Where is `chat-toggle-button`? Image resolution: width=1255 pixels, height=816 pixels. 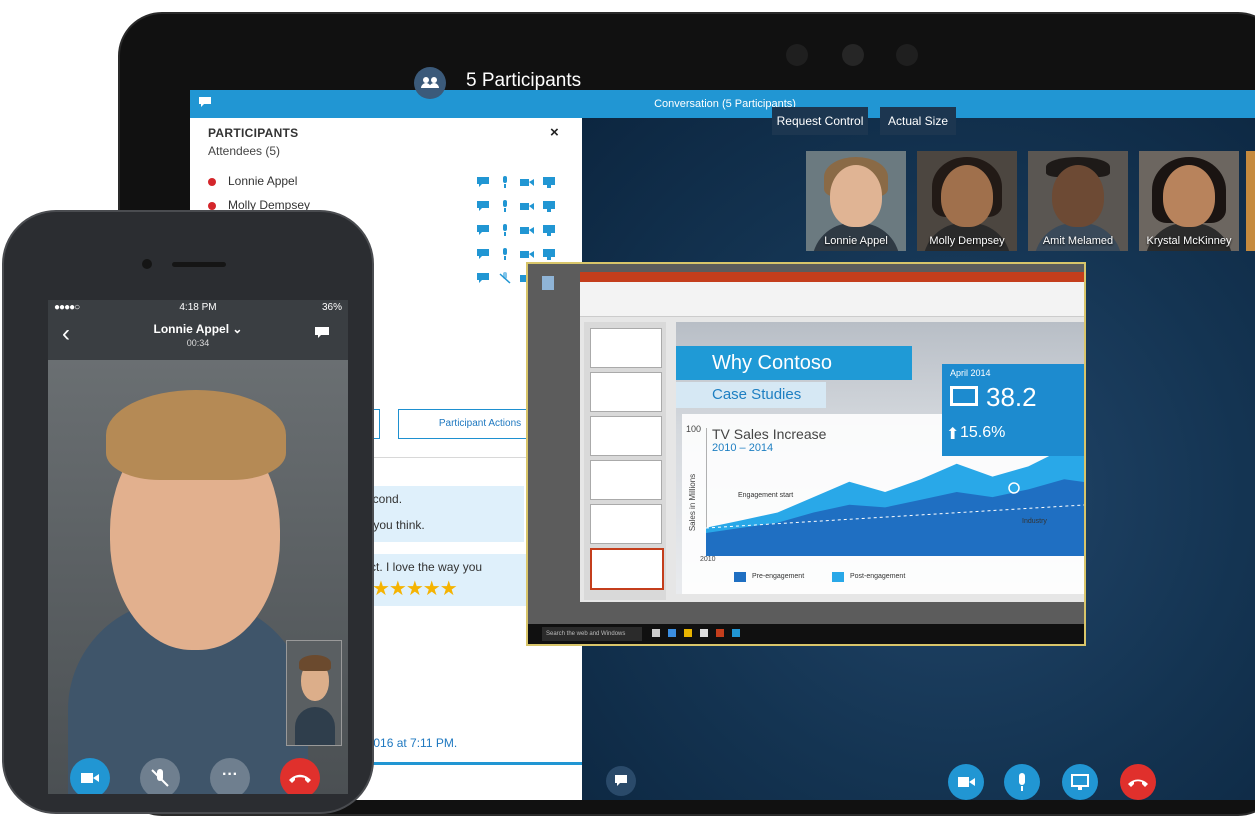 chat-toggle-button is located at coordinates (621, 781).